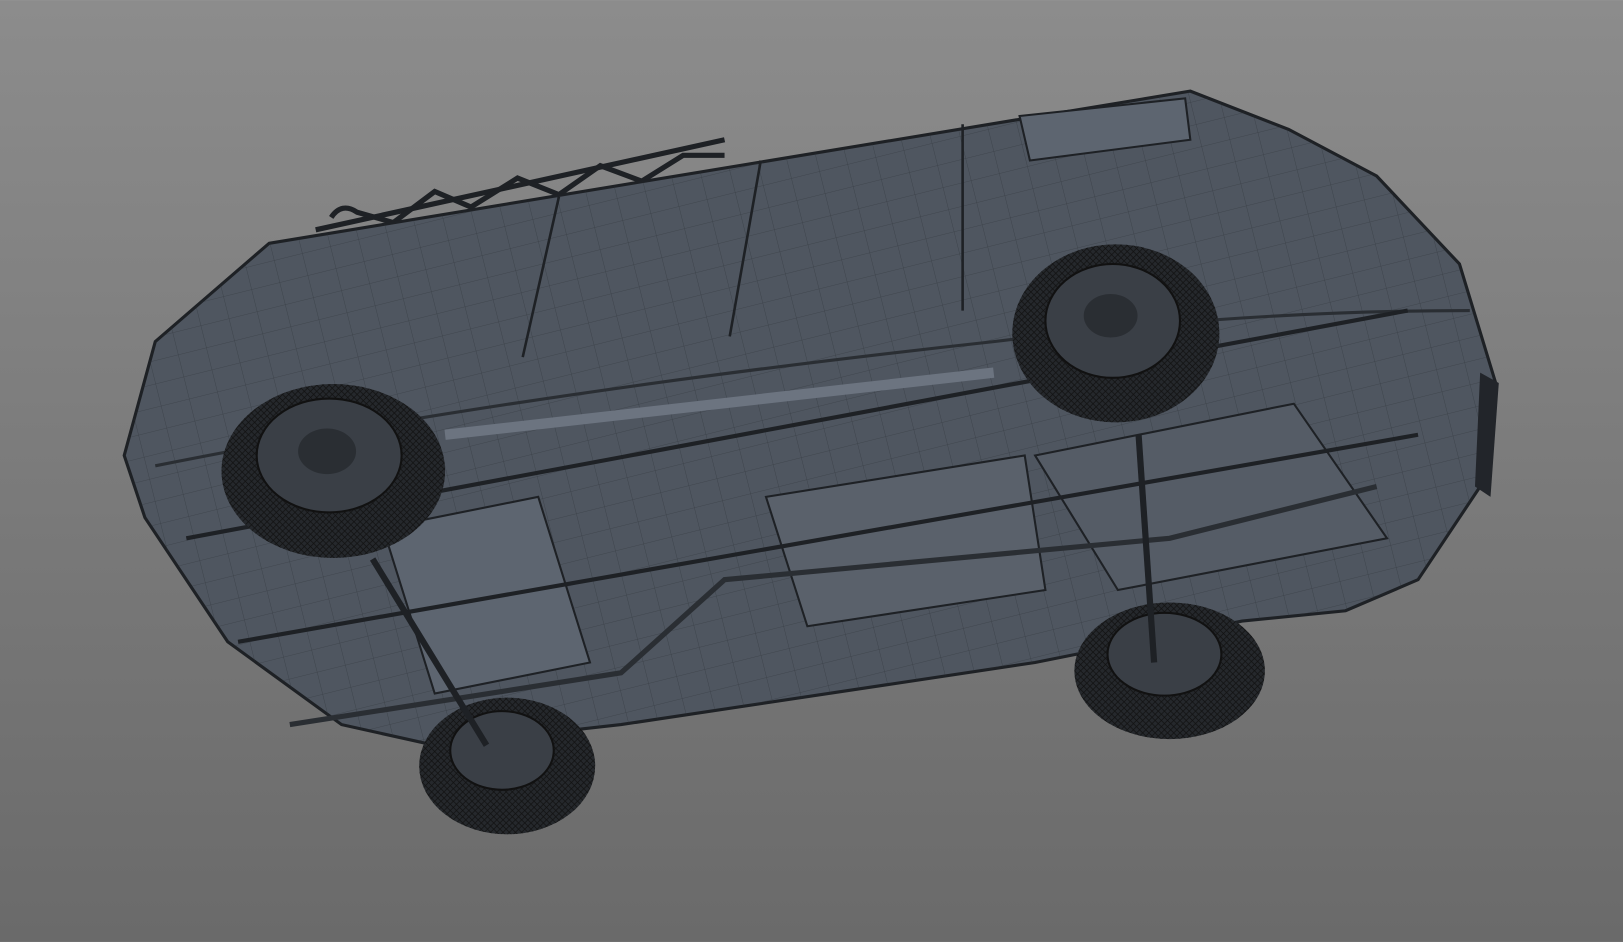  I want to click on wheel-front-right, so click(1169, 671).